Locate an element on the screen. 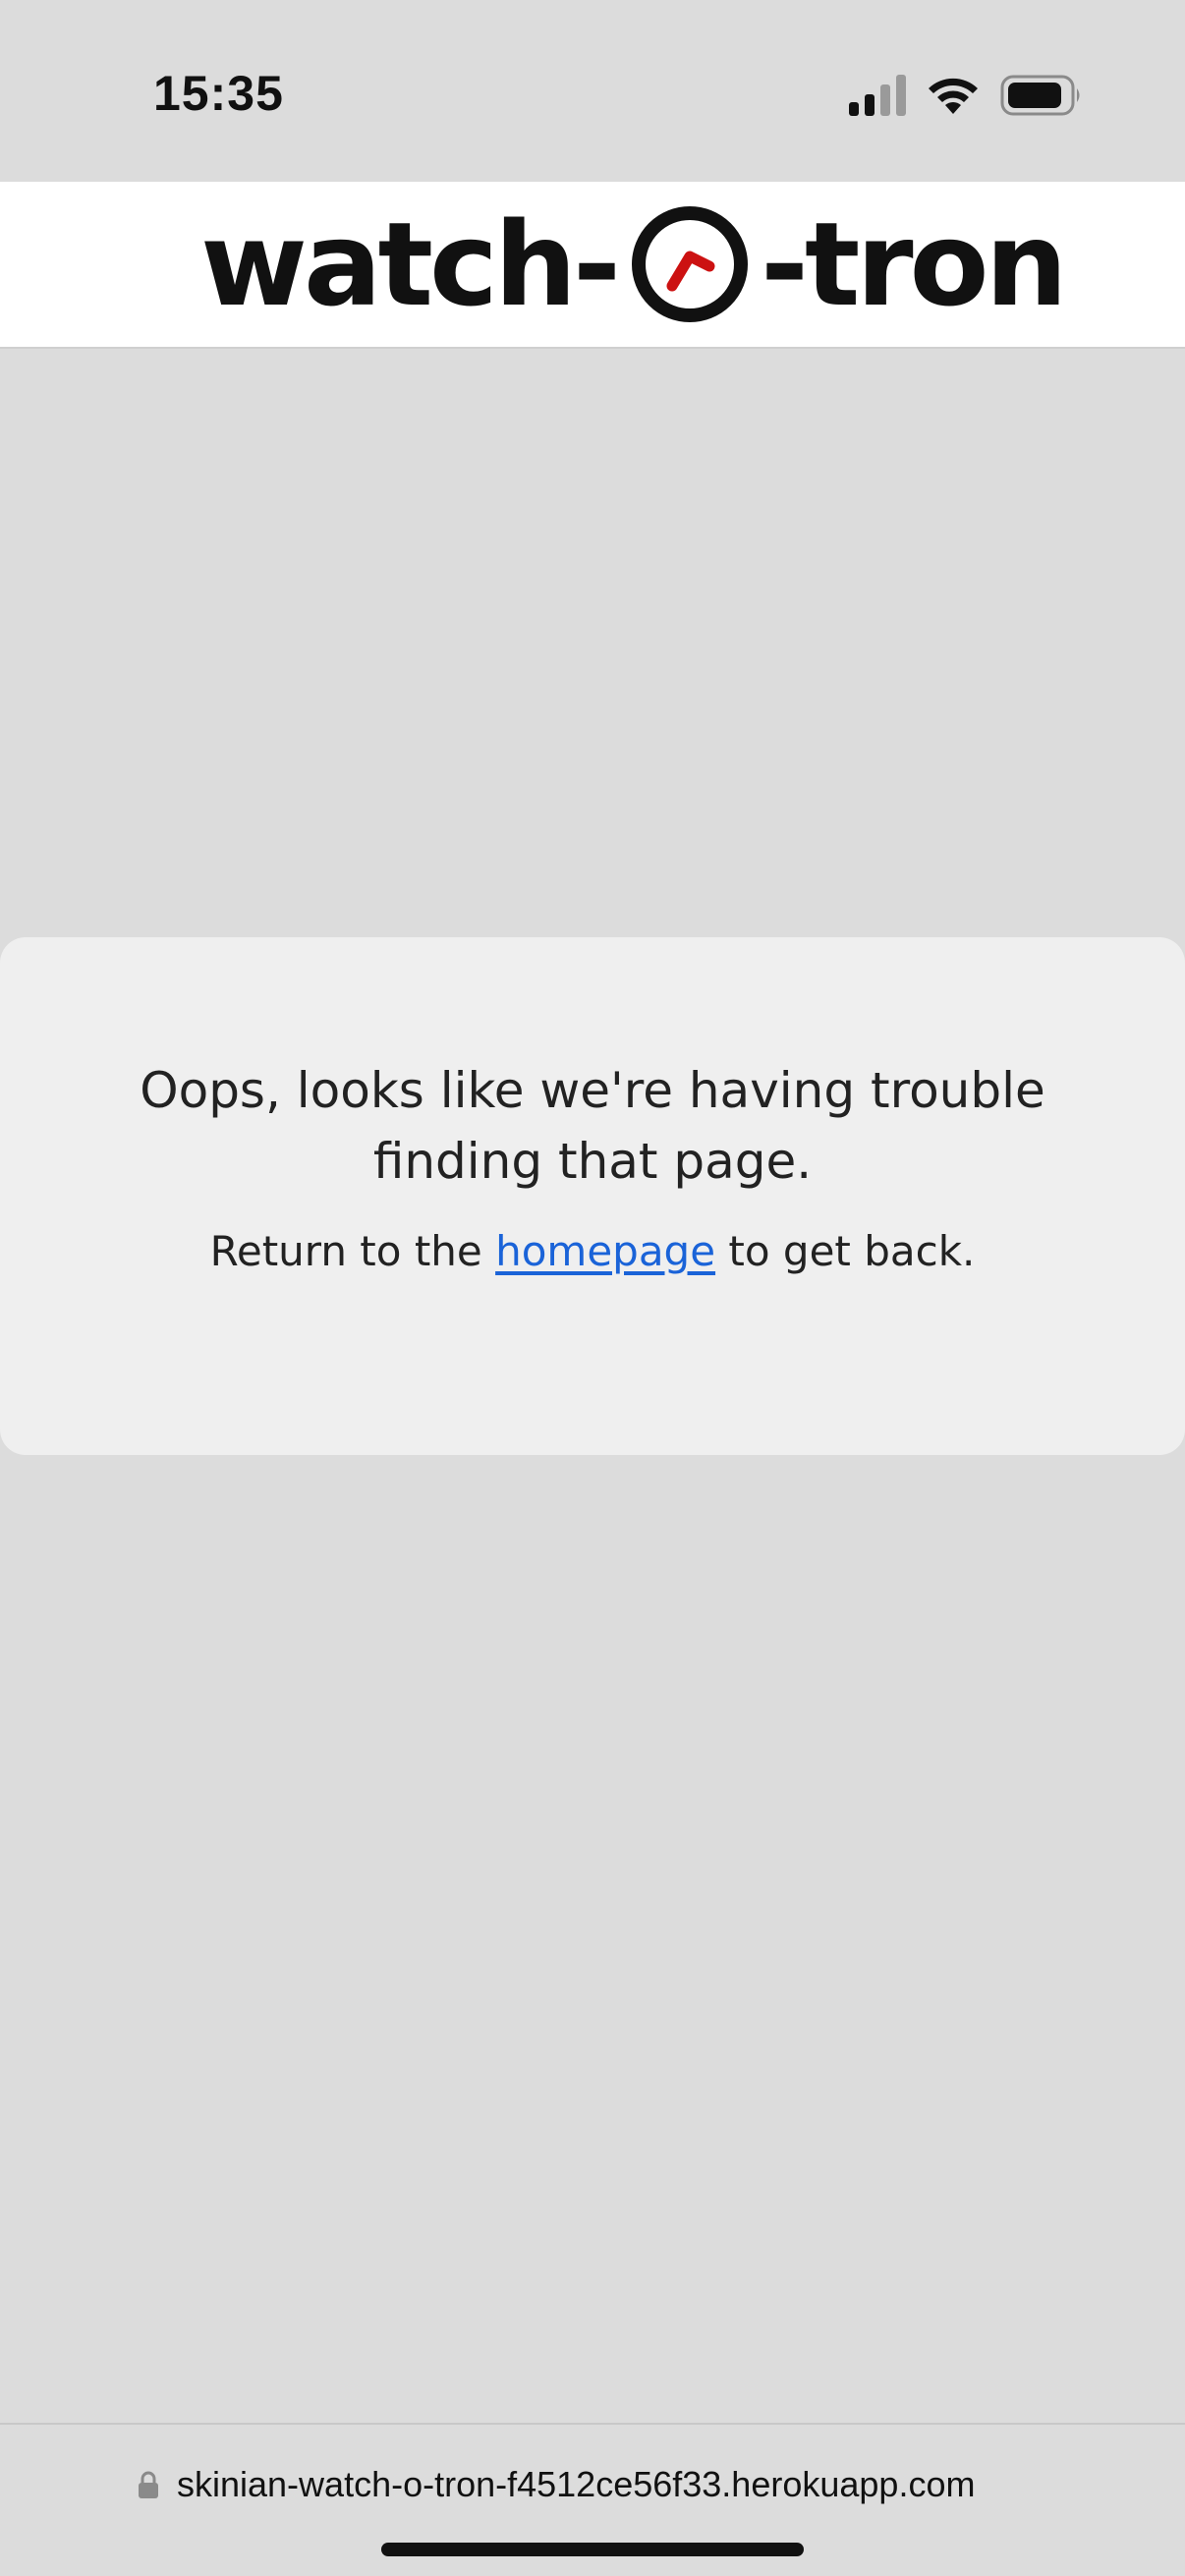  status-time: 15:35 is located at coordinates (219, 93).